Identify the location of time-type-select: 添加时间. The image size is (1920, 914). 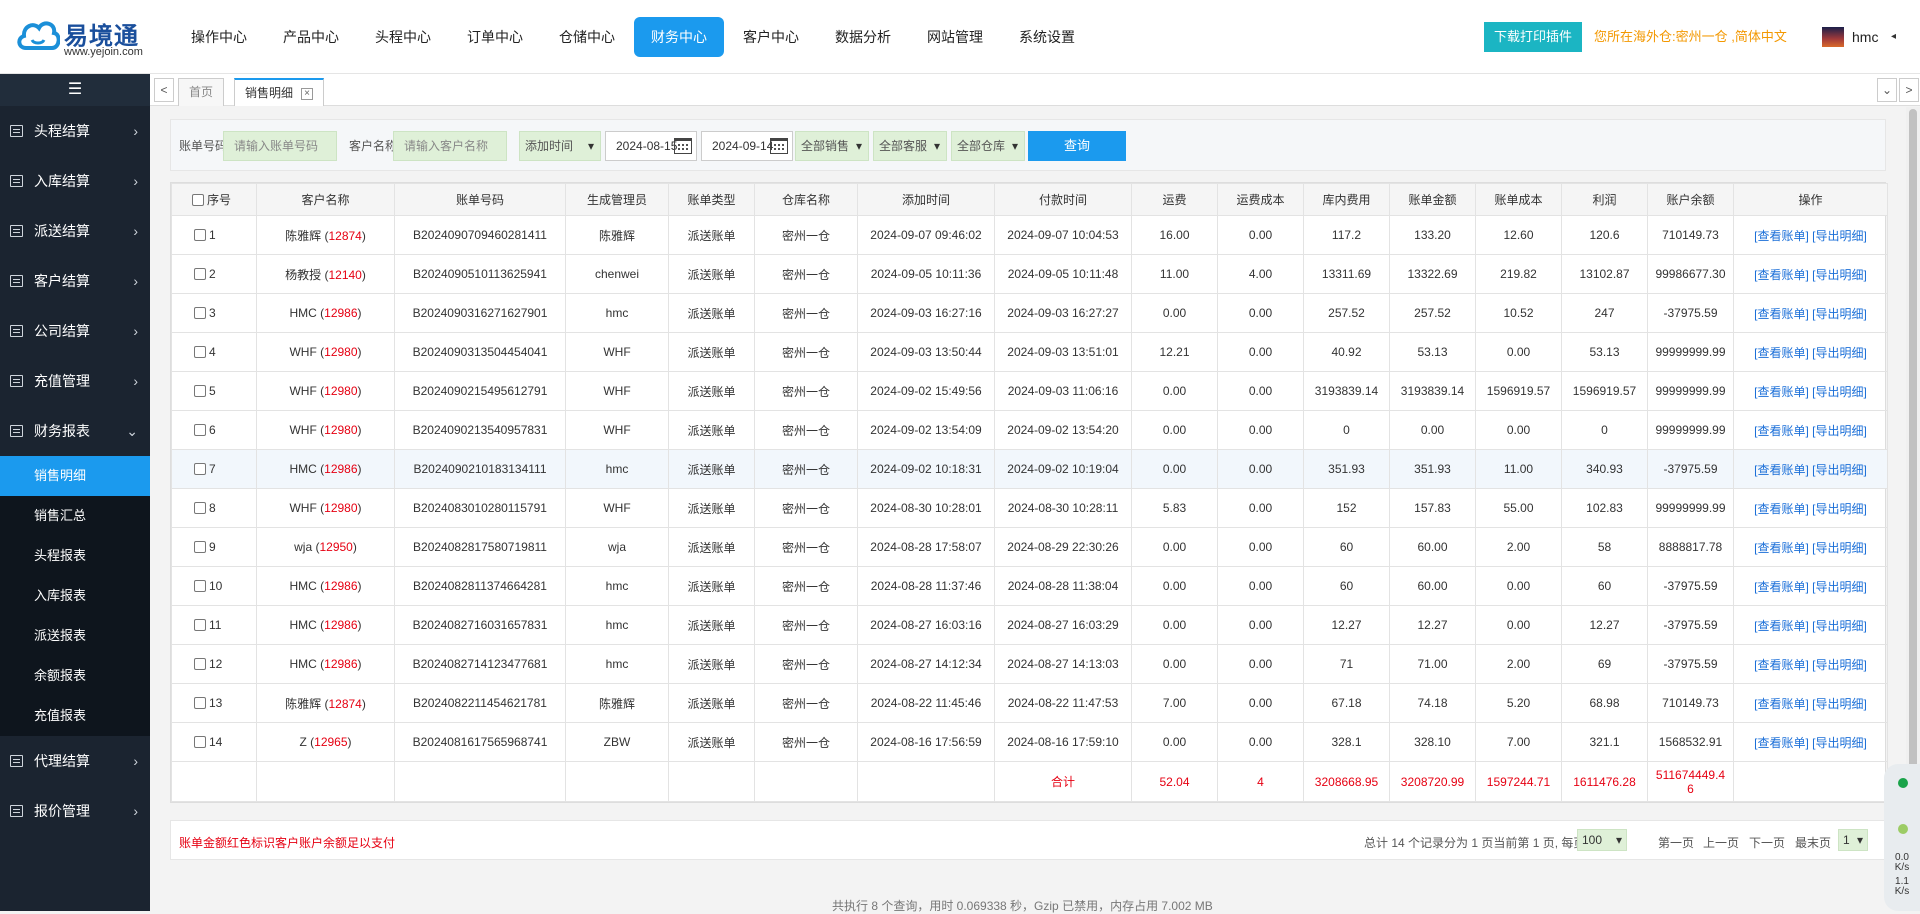
(560, 146).